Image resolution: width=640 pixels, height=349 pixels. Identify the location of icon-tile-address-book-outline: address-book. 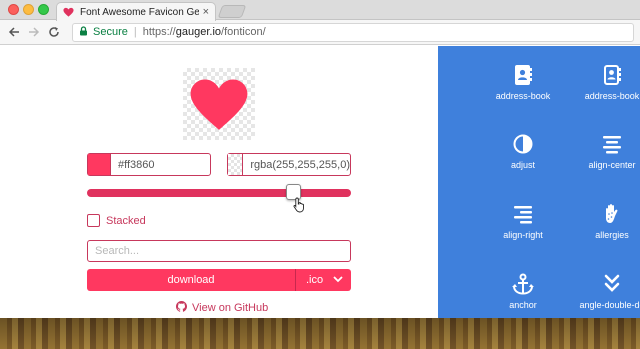
(606, 82).